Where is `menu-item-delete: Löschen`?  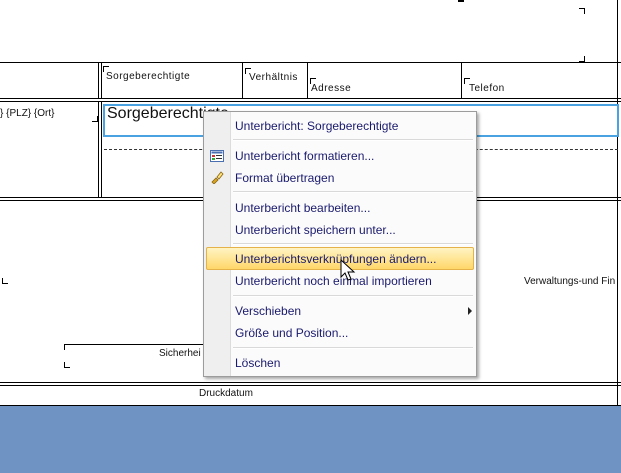
menu-item-delete: Löschen is located at coordinates (257, 363).